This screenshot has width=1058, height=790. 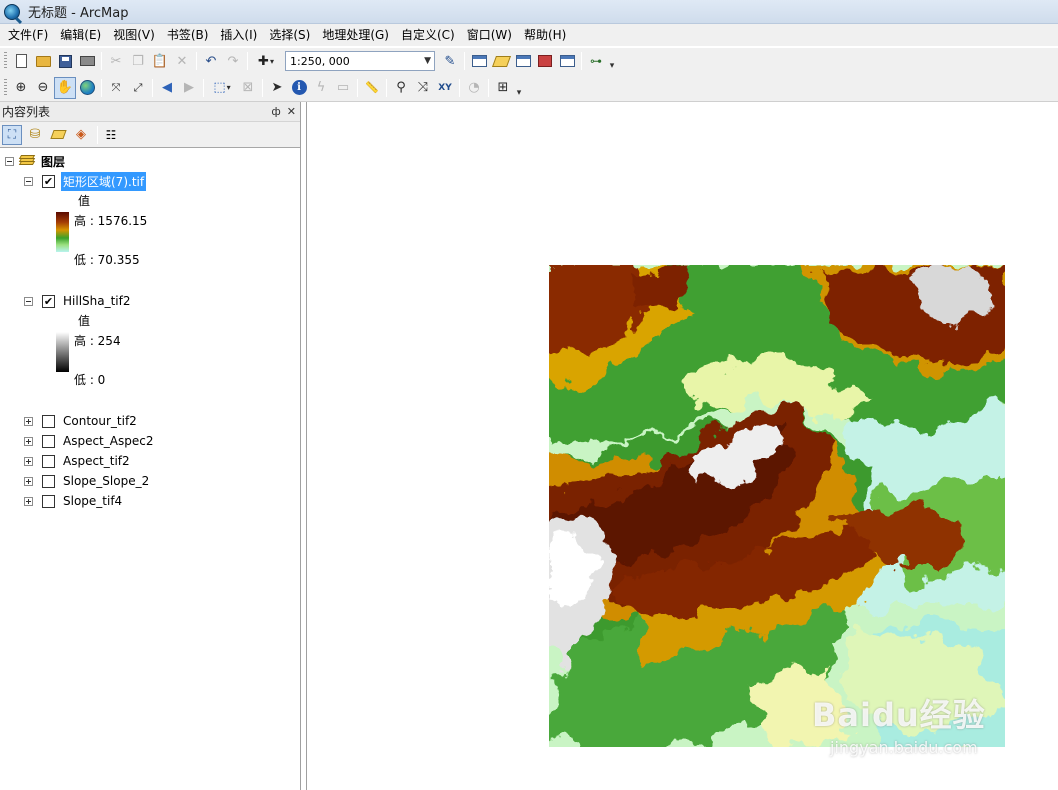 I want to click on pan-button: ✋, so click(x=65, y=87).